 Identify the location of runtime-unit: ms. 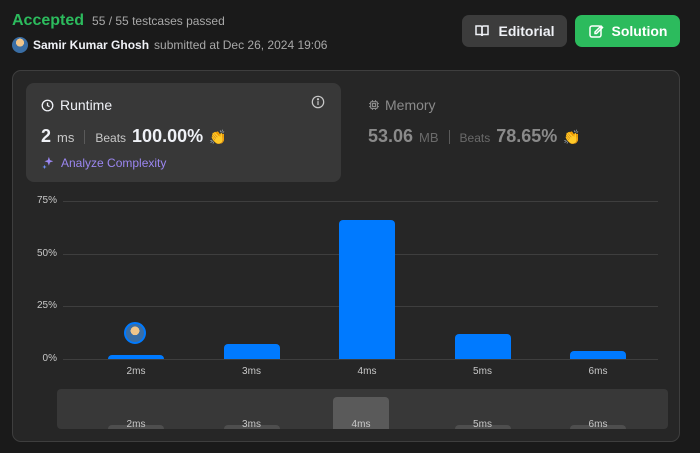
(66, 137).